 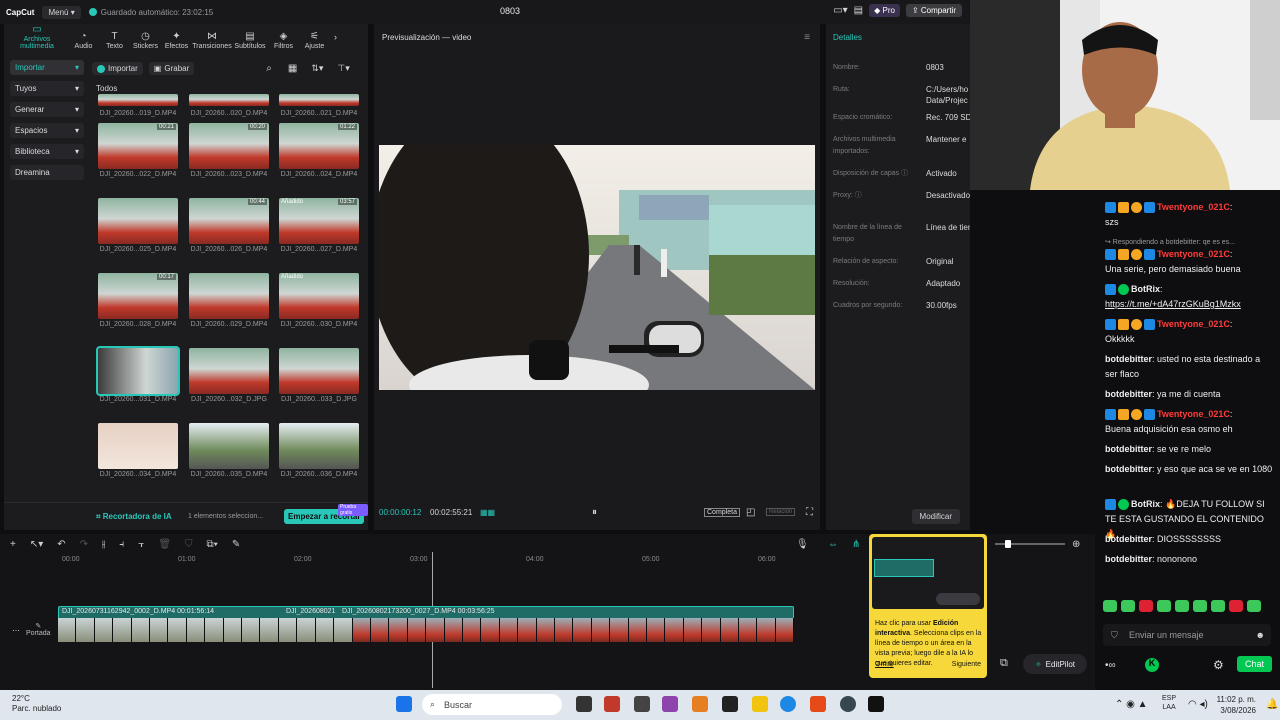 What do you see at coordinates (884, 664) in the screenshot?
I see `skip-button: Omitir` at bounding box center [884, 664].